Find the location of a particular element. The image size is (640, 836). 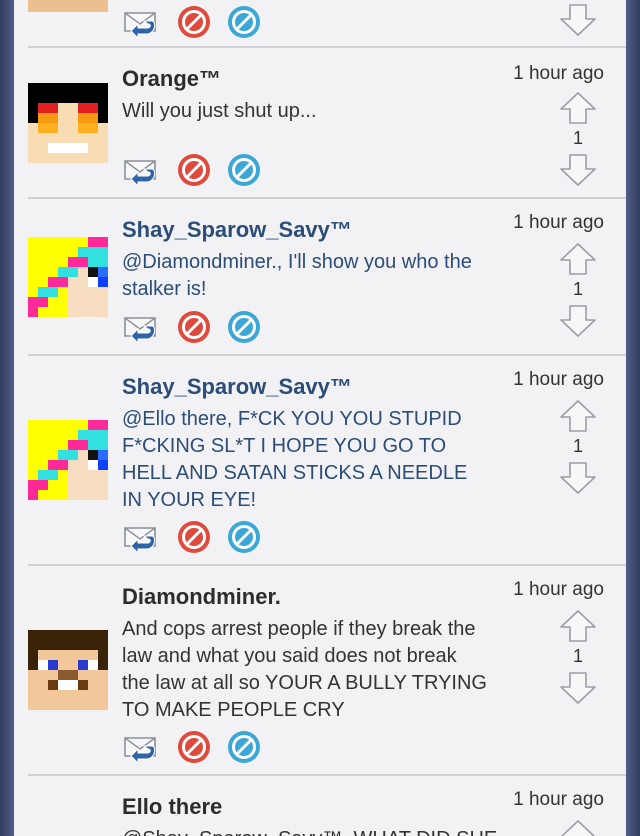

comment-line: F*CKING SL*T I HOPE YOU GO TO is located at coordinates (284, 446).